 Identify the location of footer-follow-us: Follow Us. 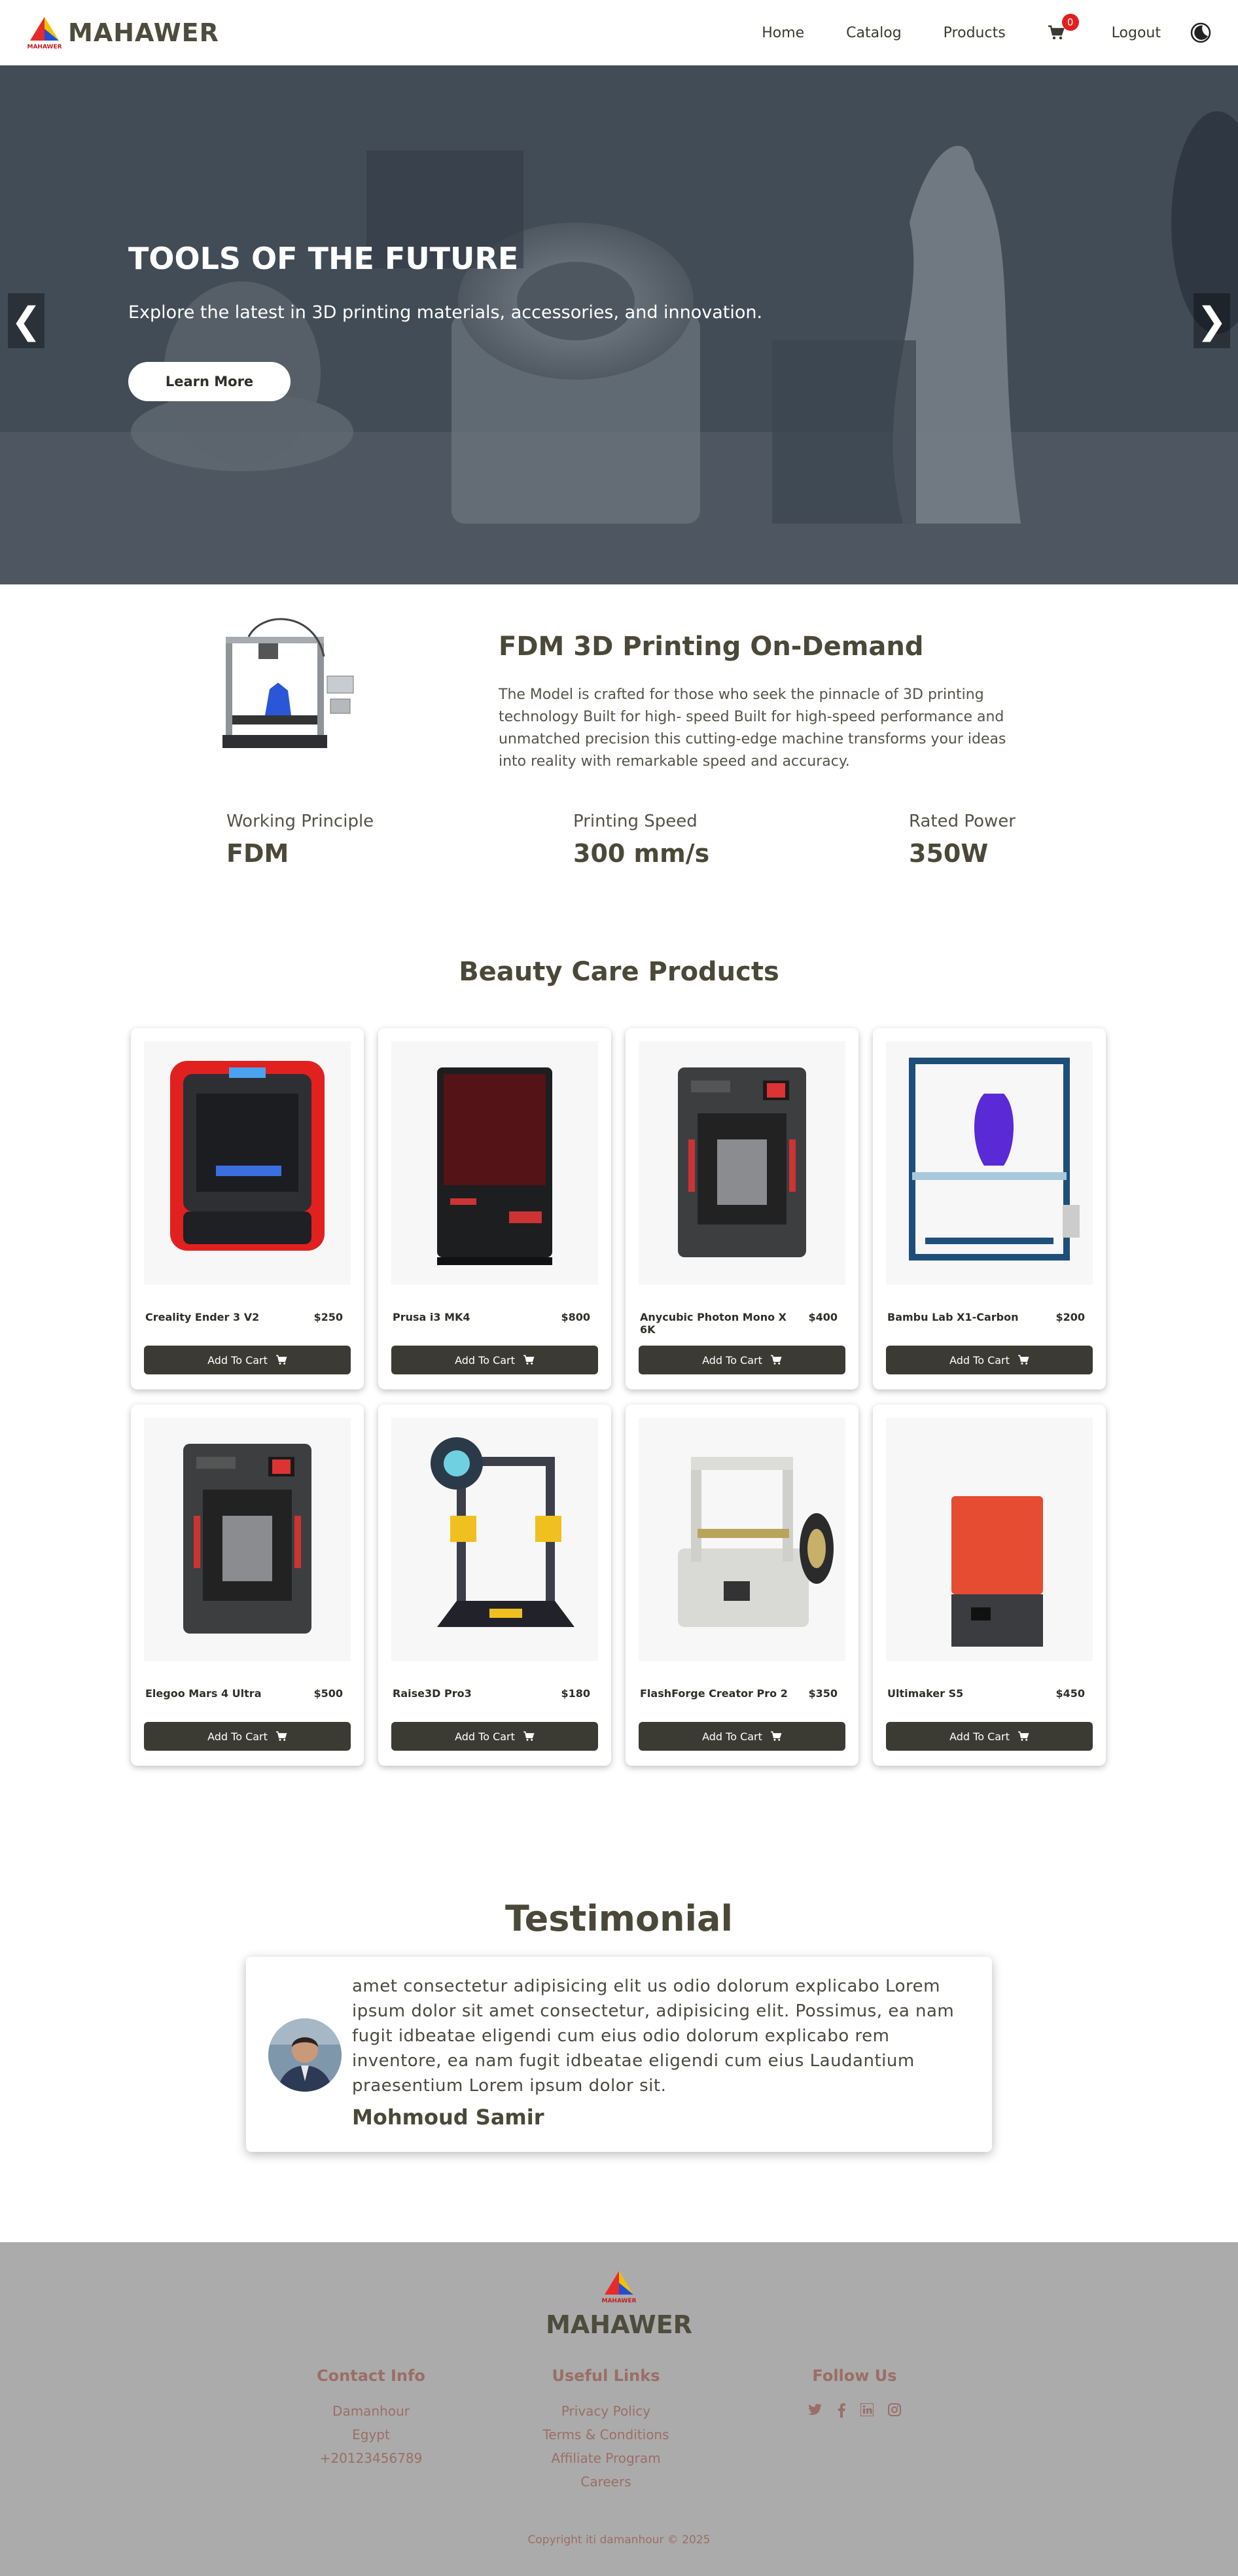
(854, 2393).